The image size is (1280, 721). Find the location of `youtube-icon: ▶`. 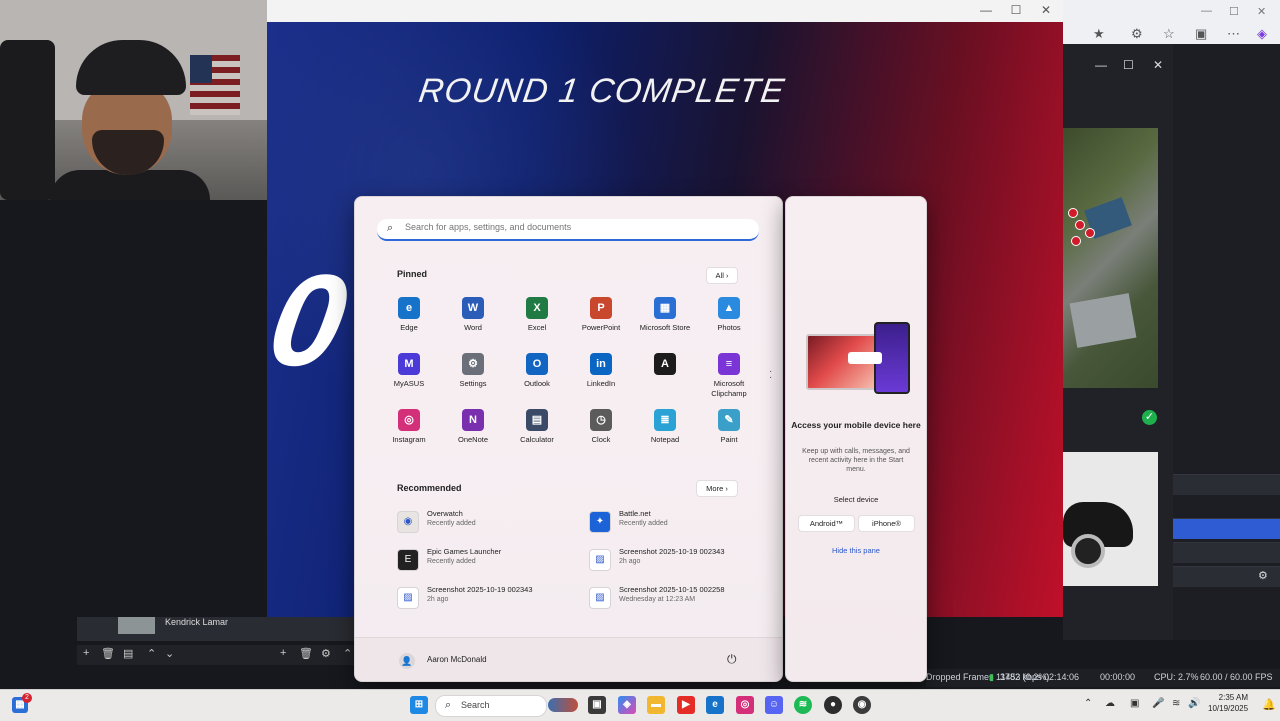

youtube-icon: ▶ is located at coordinates (686, 705).